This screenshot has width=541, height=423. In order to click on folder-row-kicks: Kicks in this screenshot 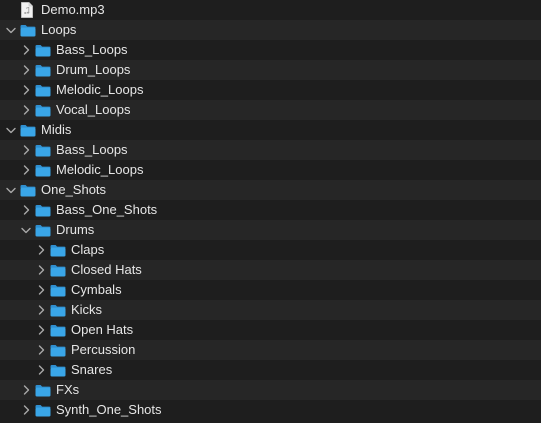, I will do `click(270, 310)`.